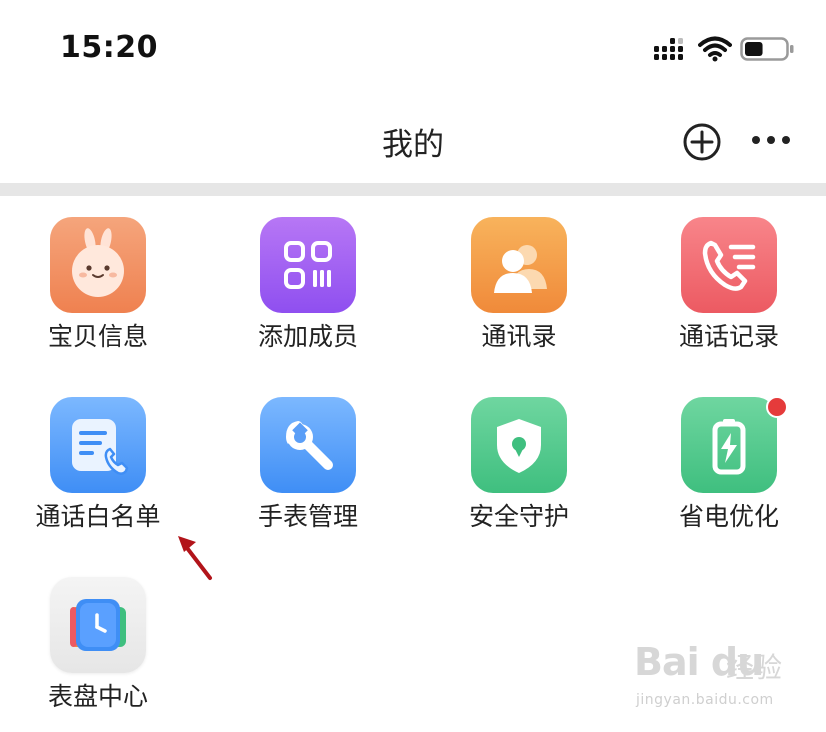  I want to click on tile-label: 表盘中心, so click(97, 696).